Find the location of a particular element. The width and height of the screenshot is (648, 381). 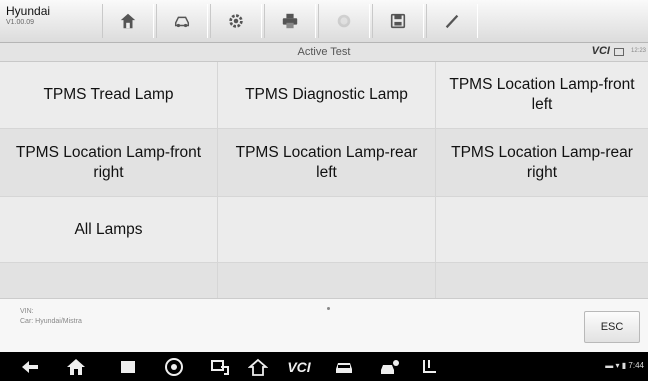

vehicle-button is located at coordinates (344, 367).